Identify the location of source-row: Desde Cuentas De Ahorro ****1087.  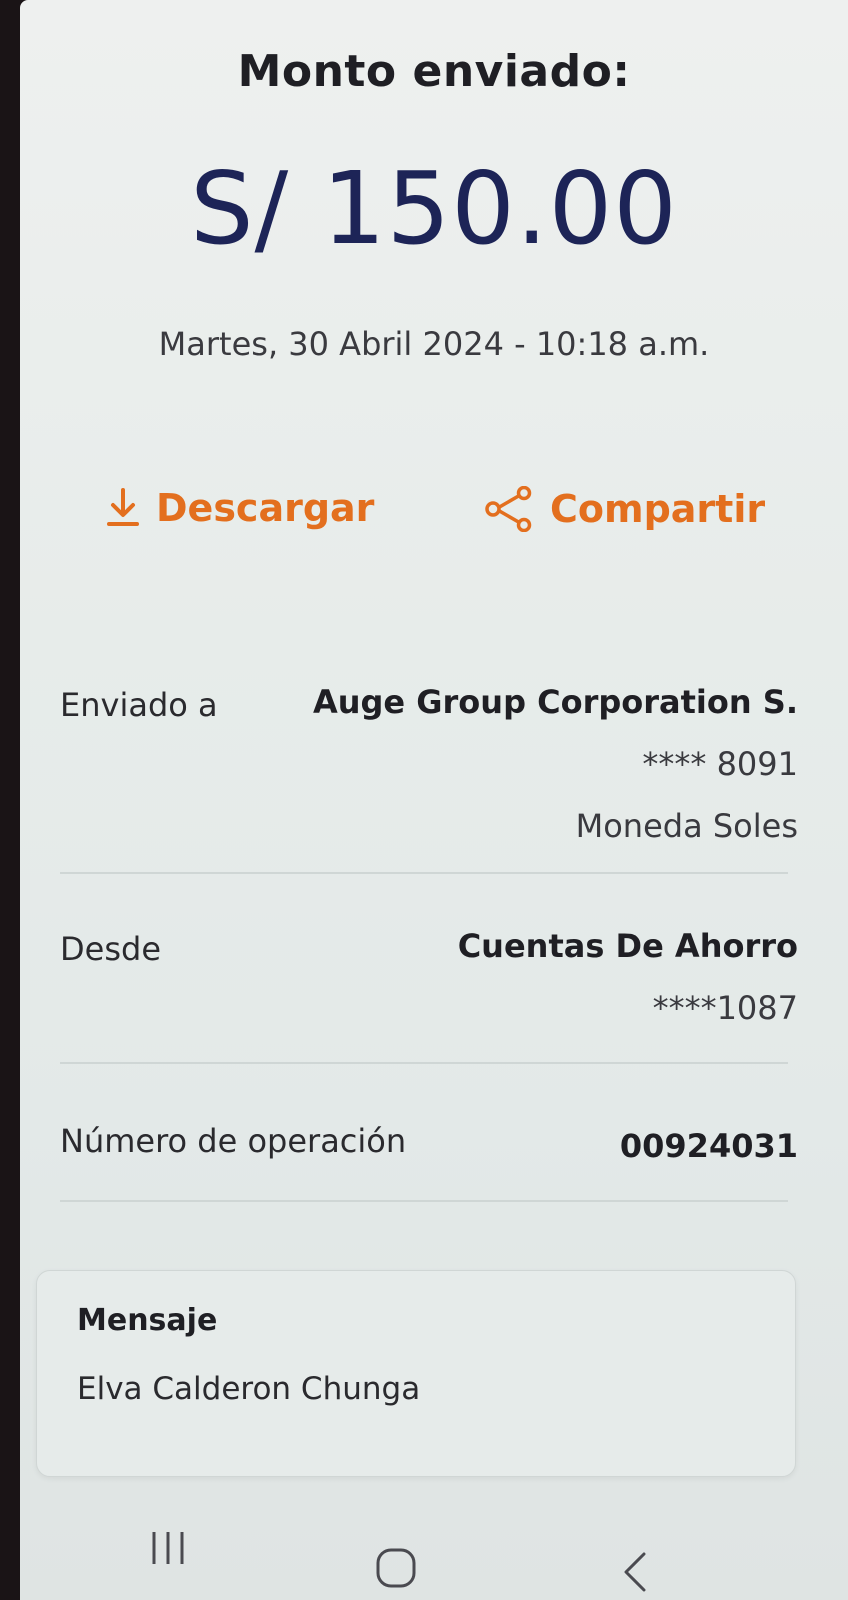
(429, 985).